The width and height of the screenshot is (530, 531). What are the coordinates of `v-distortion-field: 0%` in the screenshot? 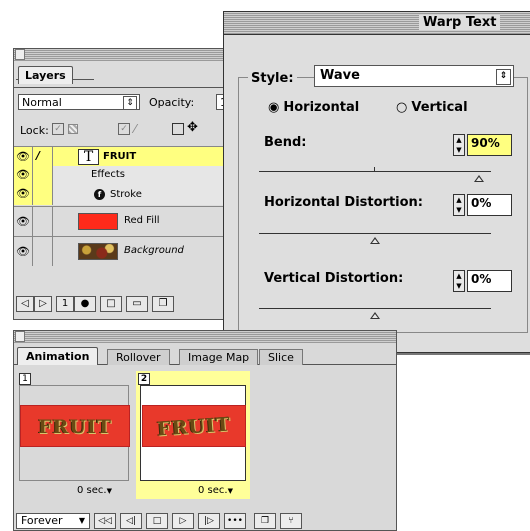 It's located at (489, 281).